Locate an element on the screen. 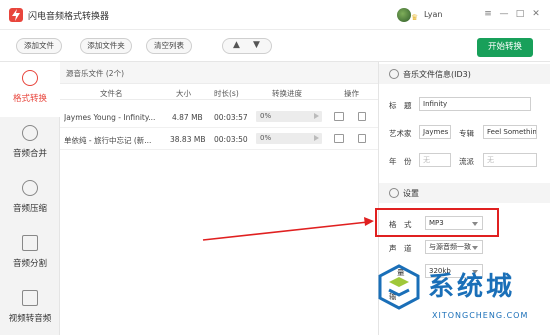  watermark-text: 系统城 is located at coordinates (472, 287).